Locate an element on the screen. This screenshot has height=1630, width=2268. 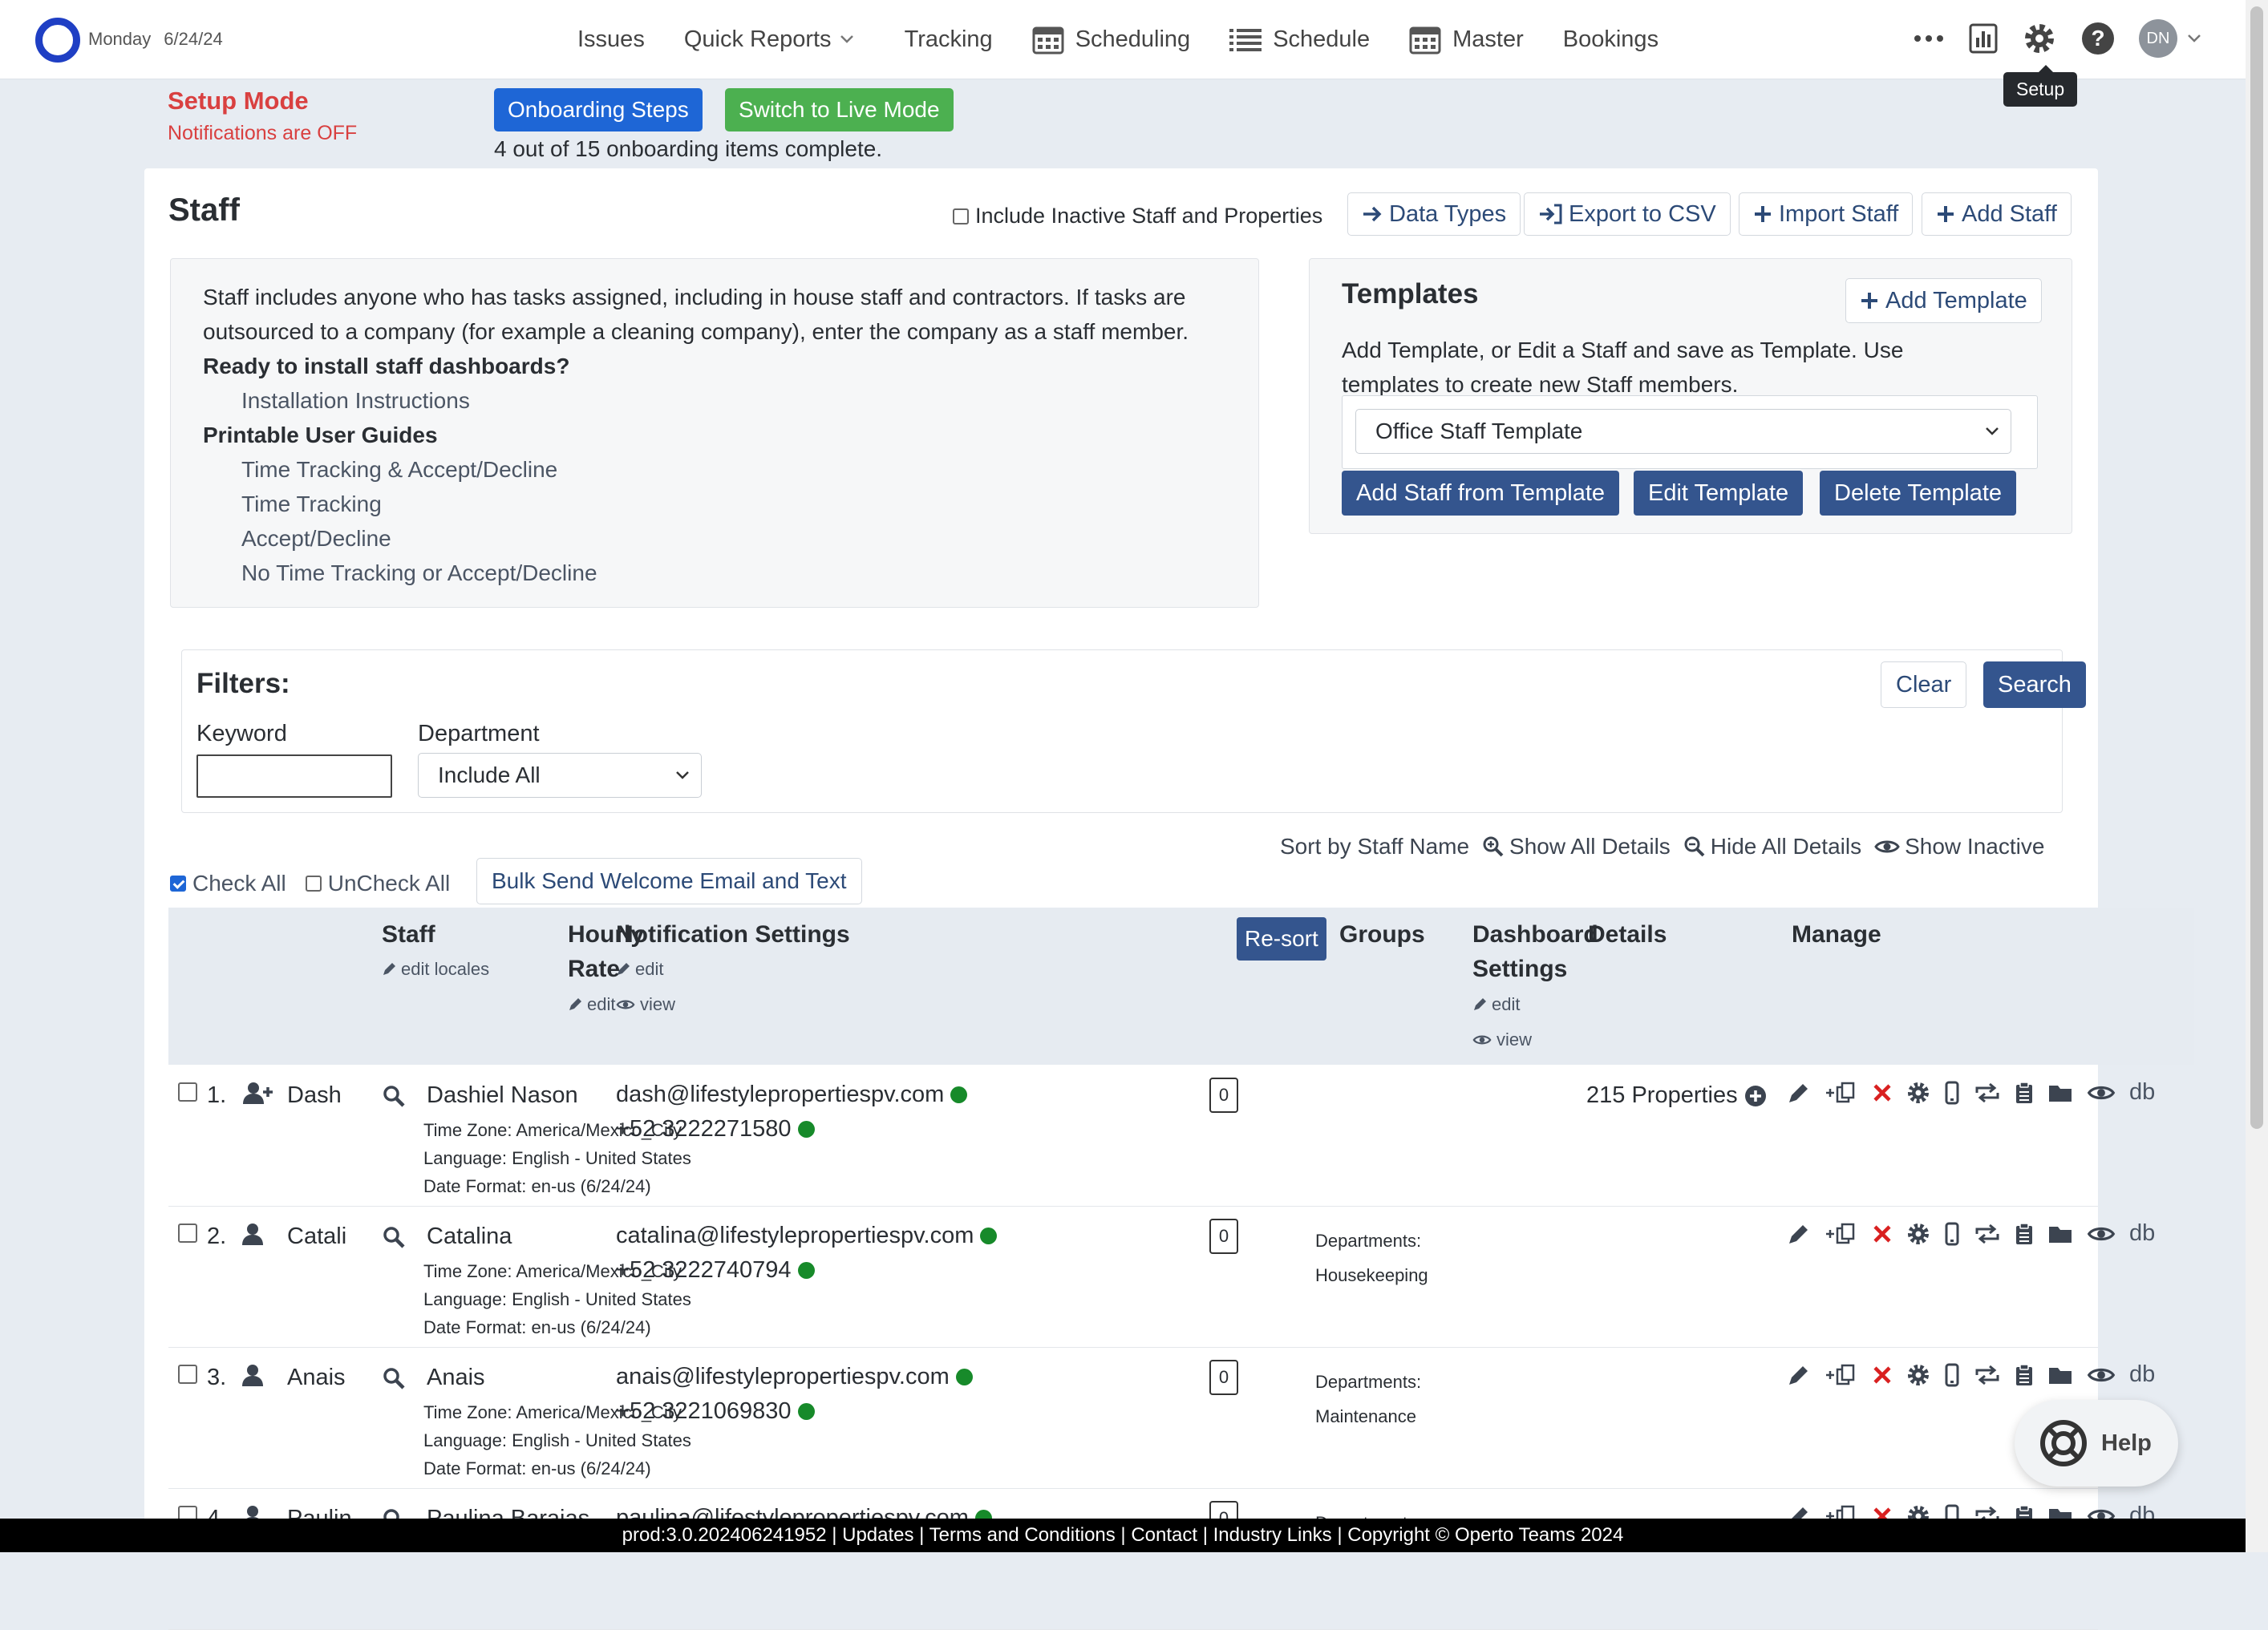
app-logo is located at coordinates (58, 40).